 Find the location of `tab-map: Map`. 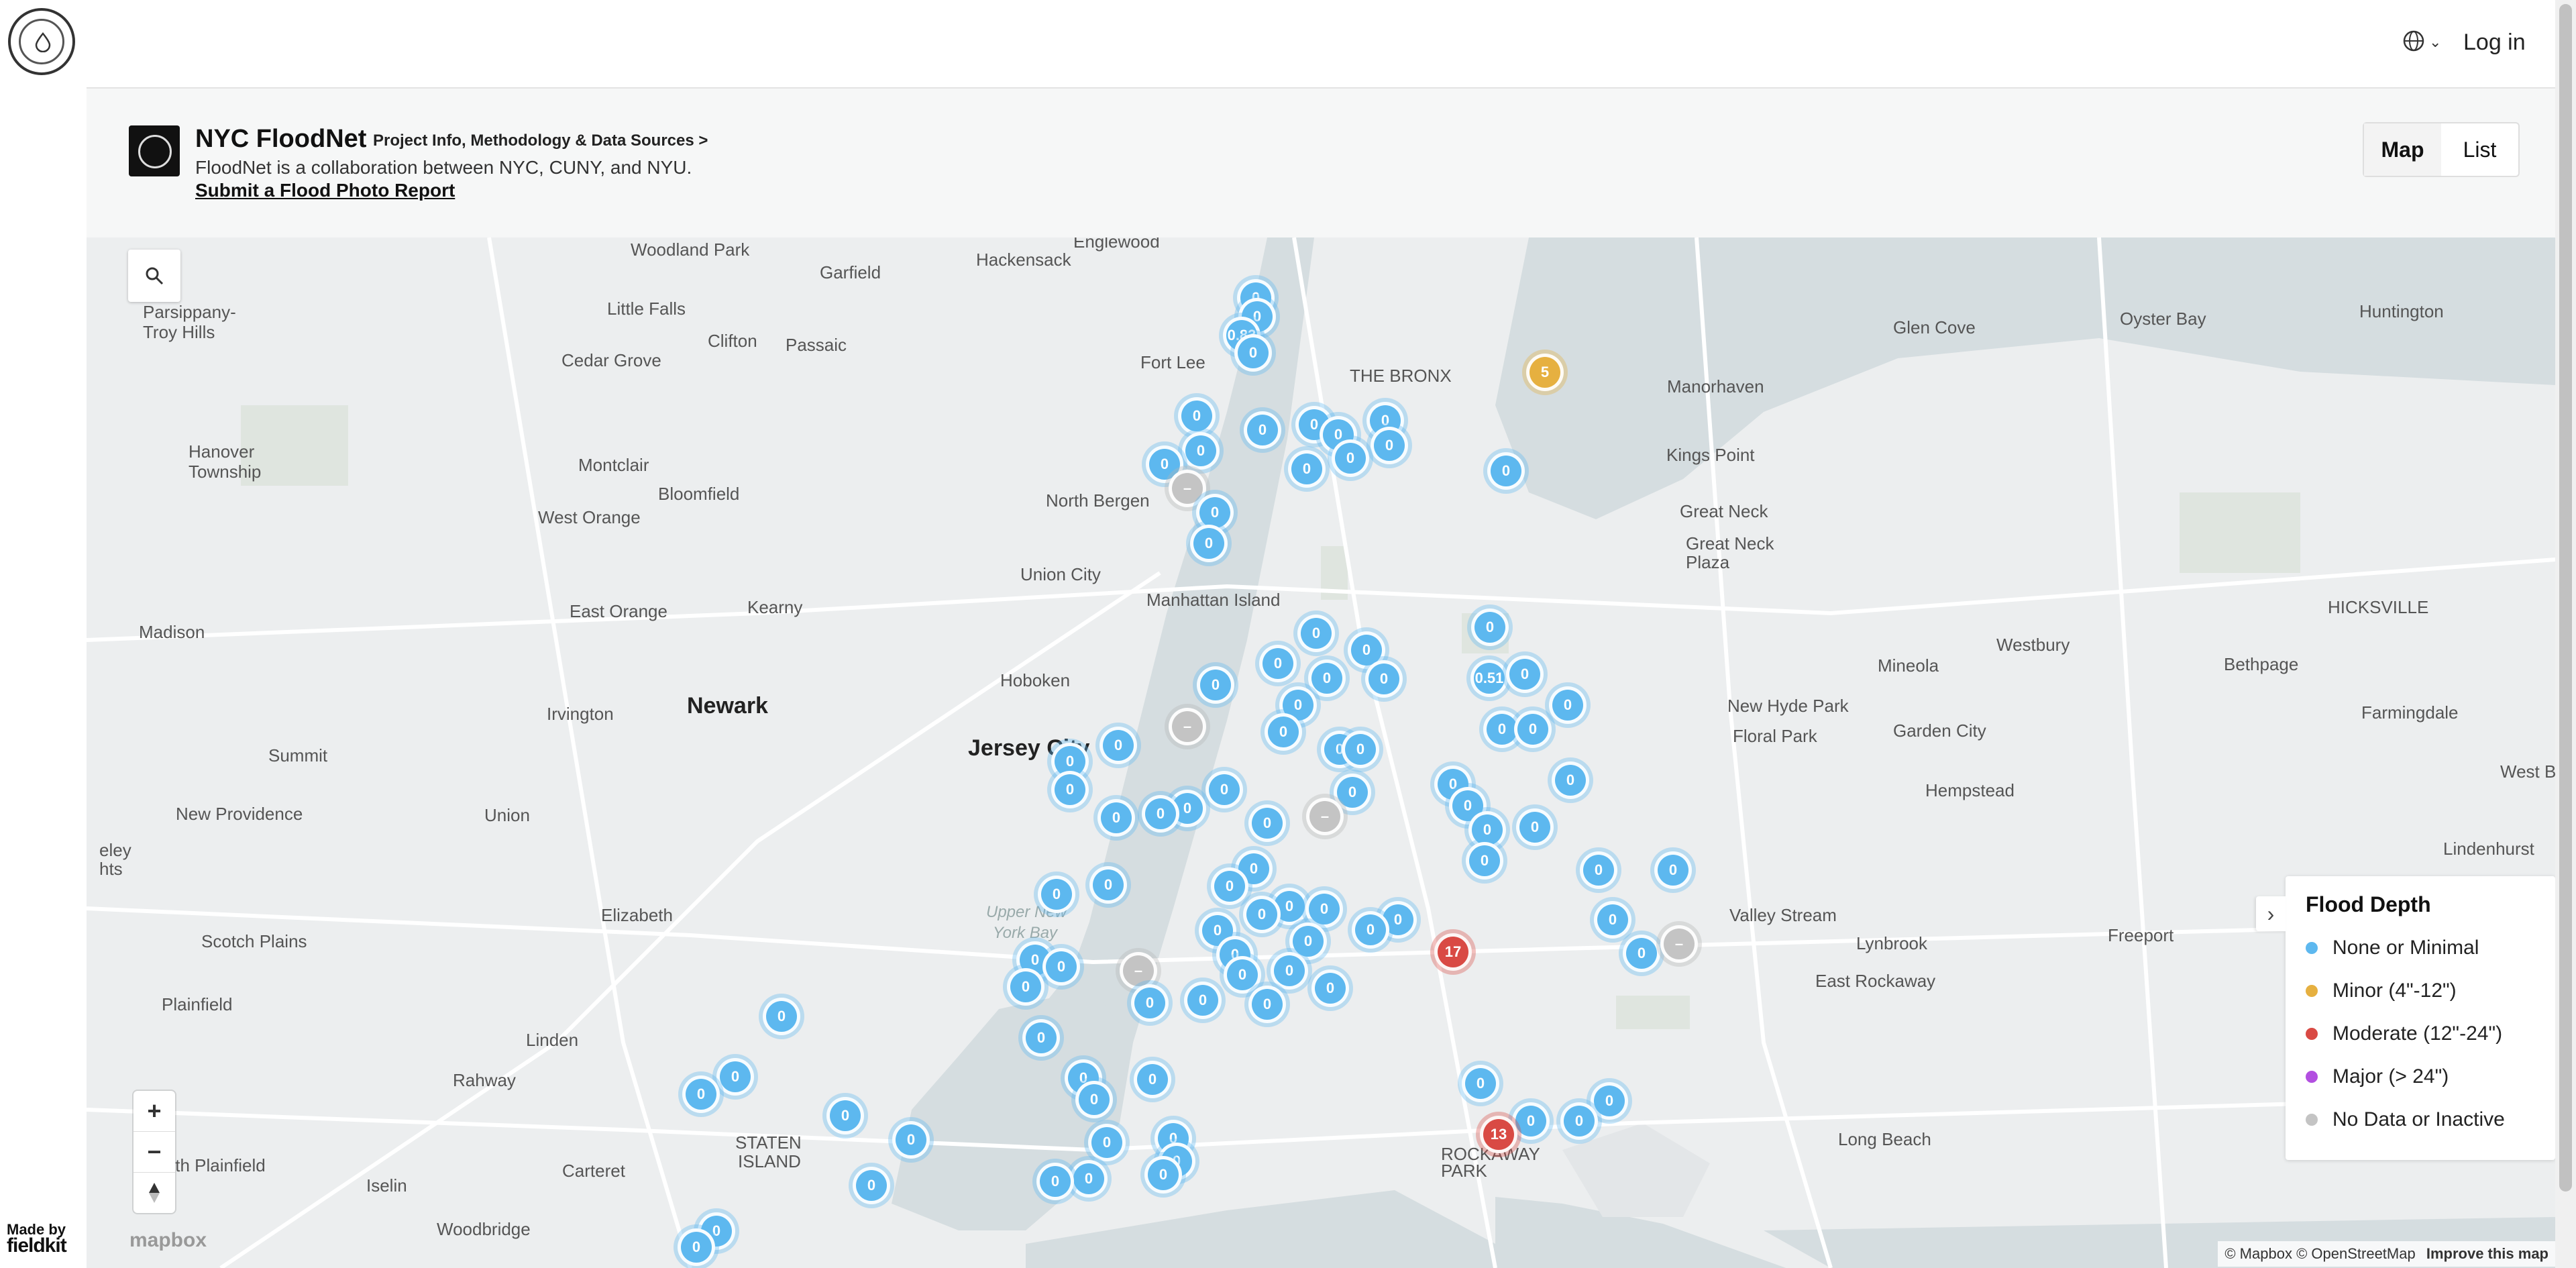

tab-map: Map is located at coordinates (2402, 149).